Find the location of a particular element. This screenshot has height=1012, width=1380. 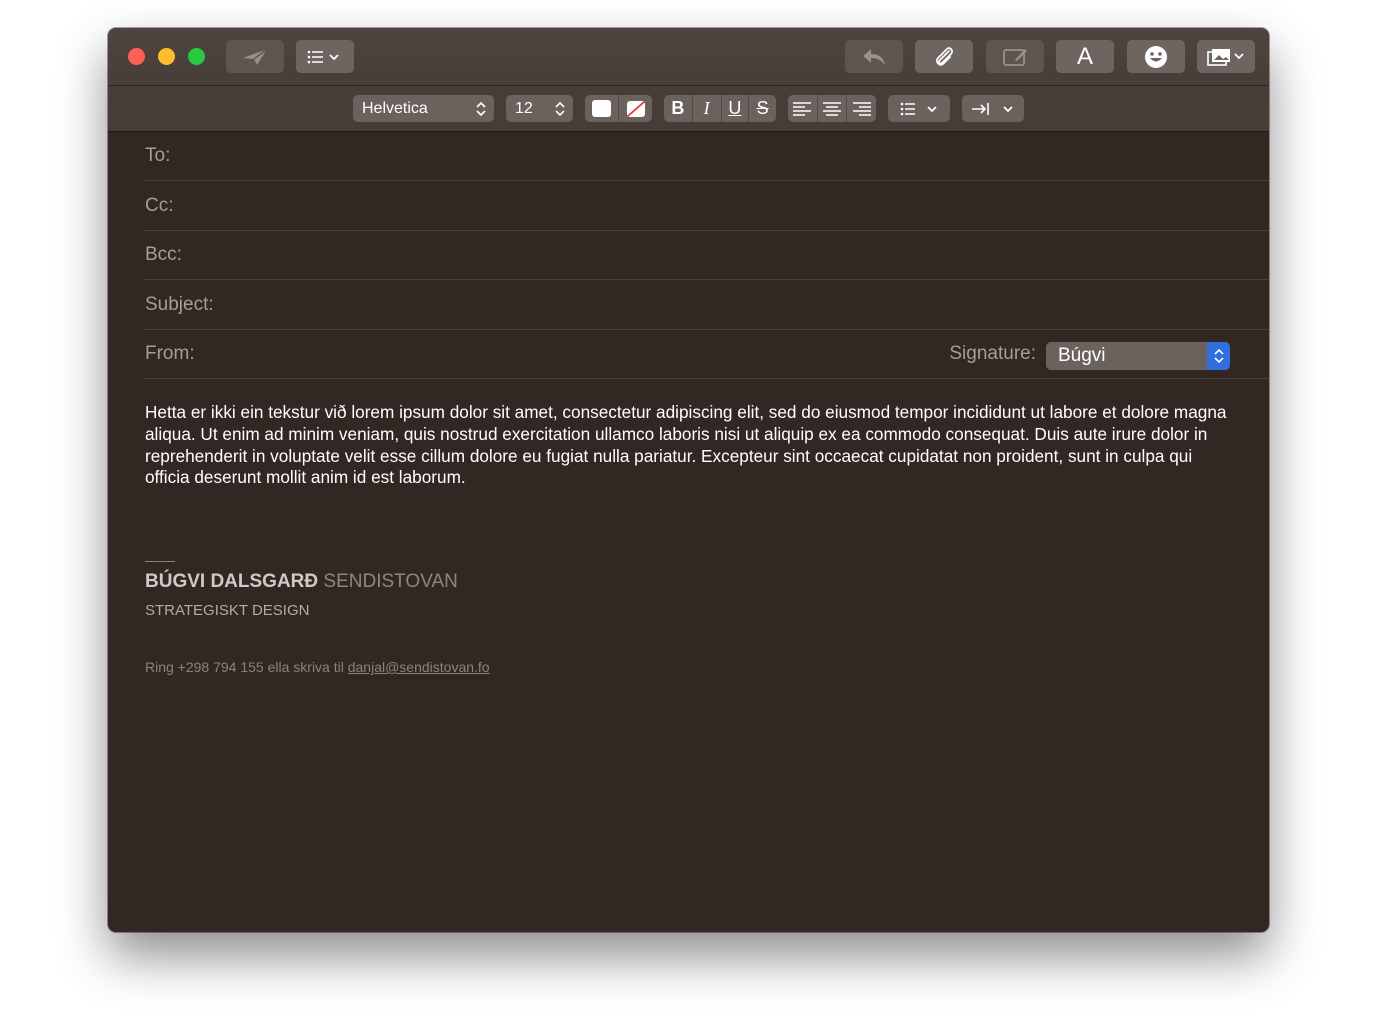

signature-divider is located at coordinates (160, 561).